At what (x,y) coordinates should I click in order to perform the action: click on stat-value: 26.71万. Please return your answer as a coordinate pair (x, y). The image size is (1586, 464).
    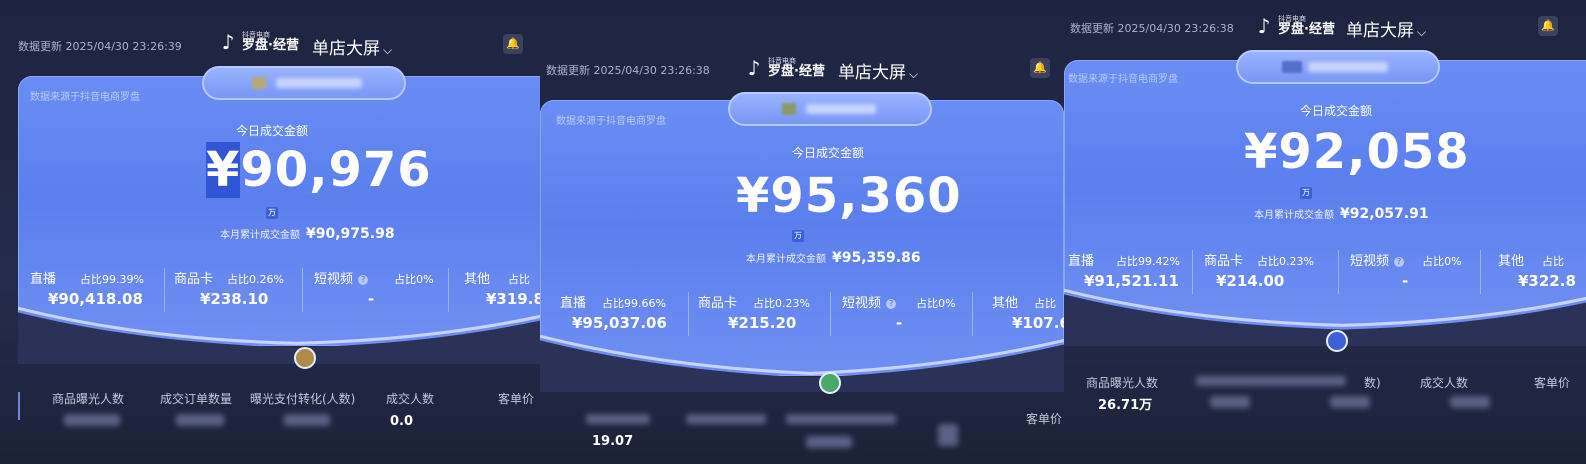
    Looking at the image, I should click on (1125, 405).